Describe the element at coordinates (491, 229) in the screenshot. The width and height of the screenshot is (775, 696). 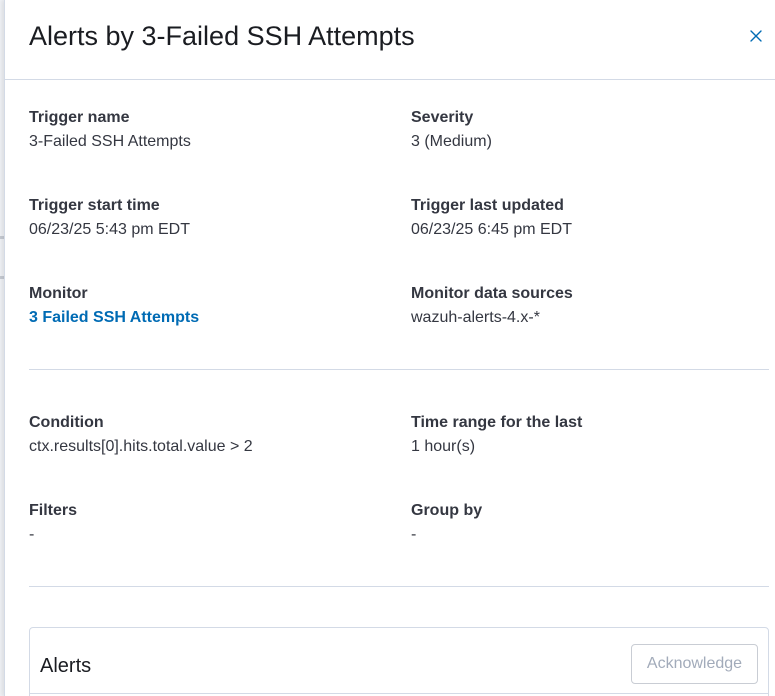
I see `trigger-last-updated-value: 06/23/25 6:45 pm EDT` at that location.